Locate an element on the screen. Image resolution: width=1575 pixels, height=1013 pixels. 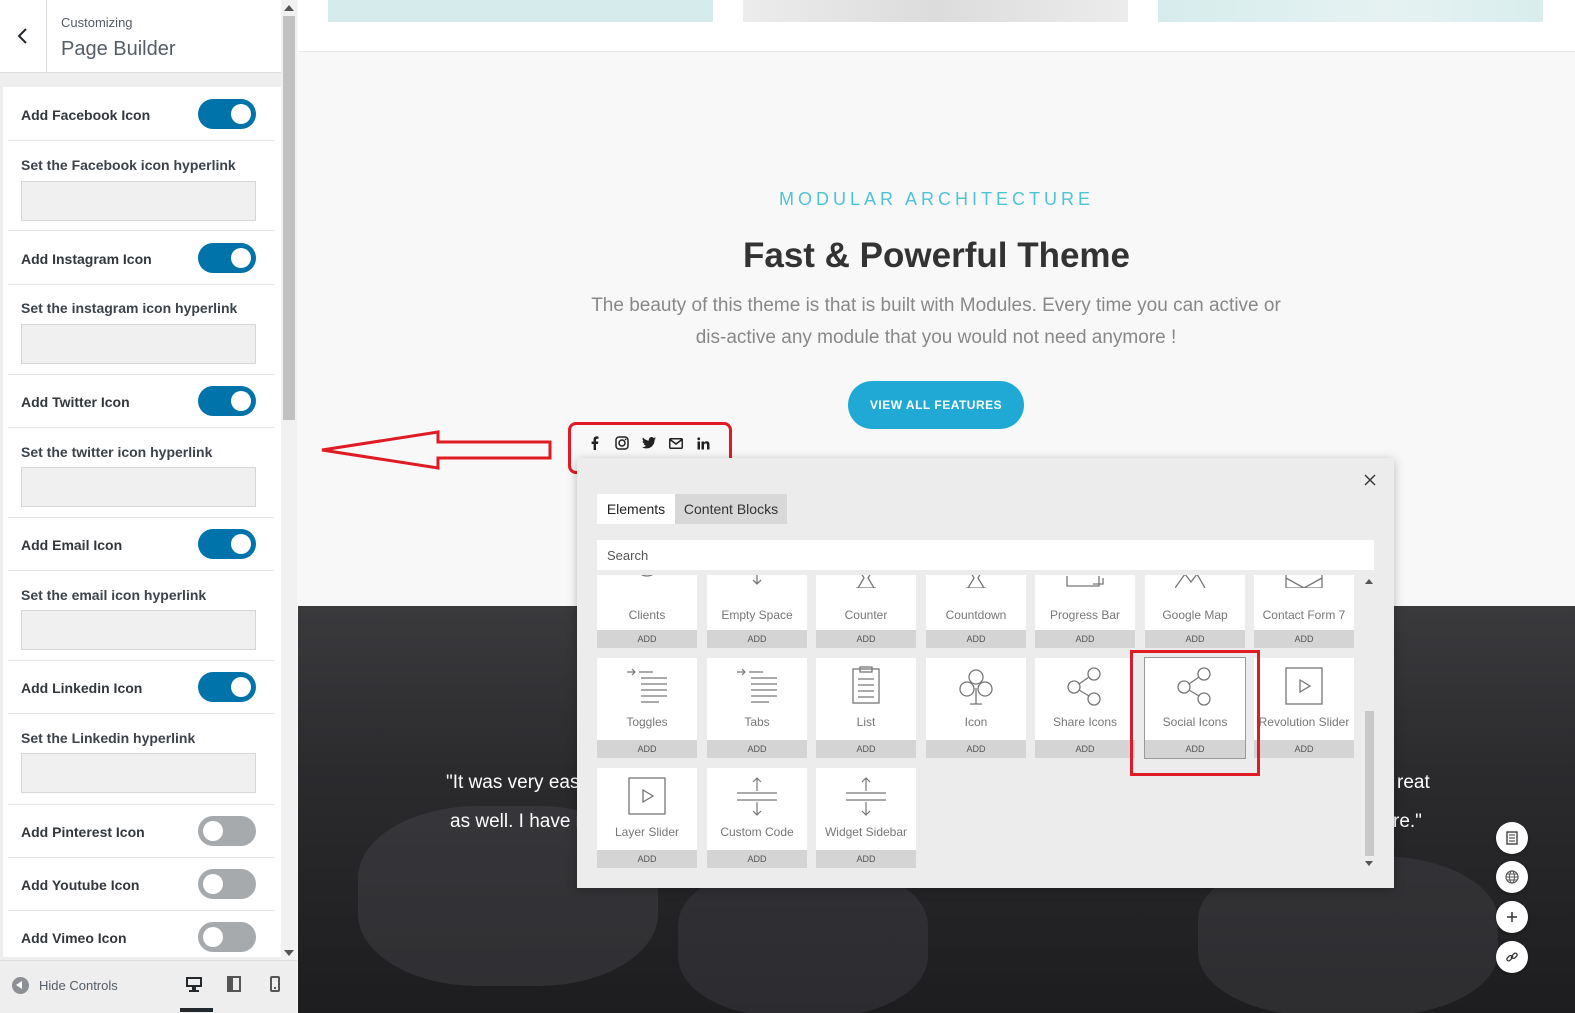
elements-scrollbar is located at coordinates (1369, 723).